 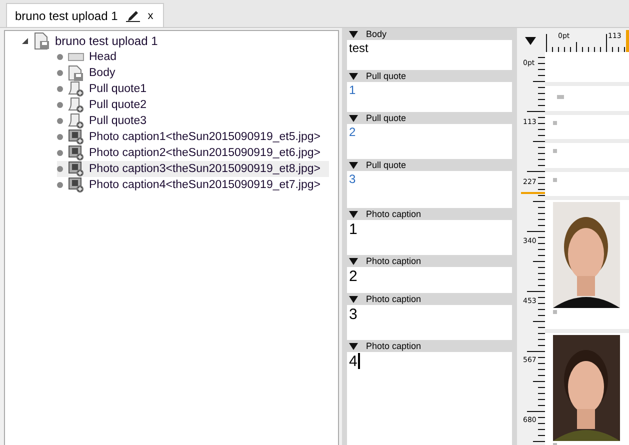 I want to click on tree-item: Pull quote3, so click(x=193, y=121).